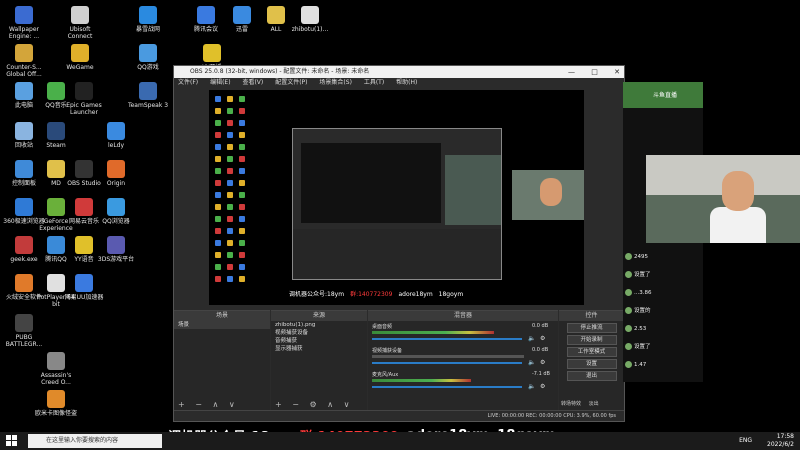 The image size is (800, 450). Describe the element at coordinates (116, 211) in the screenshot. I see `desktop-icon: QQ浏览器` at that location.